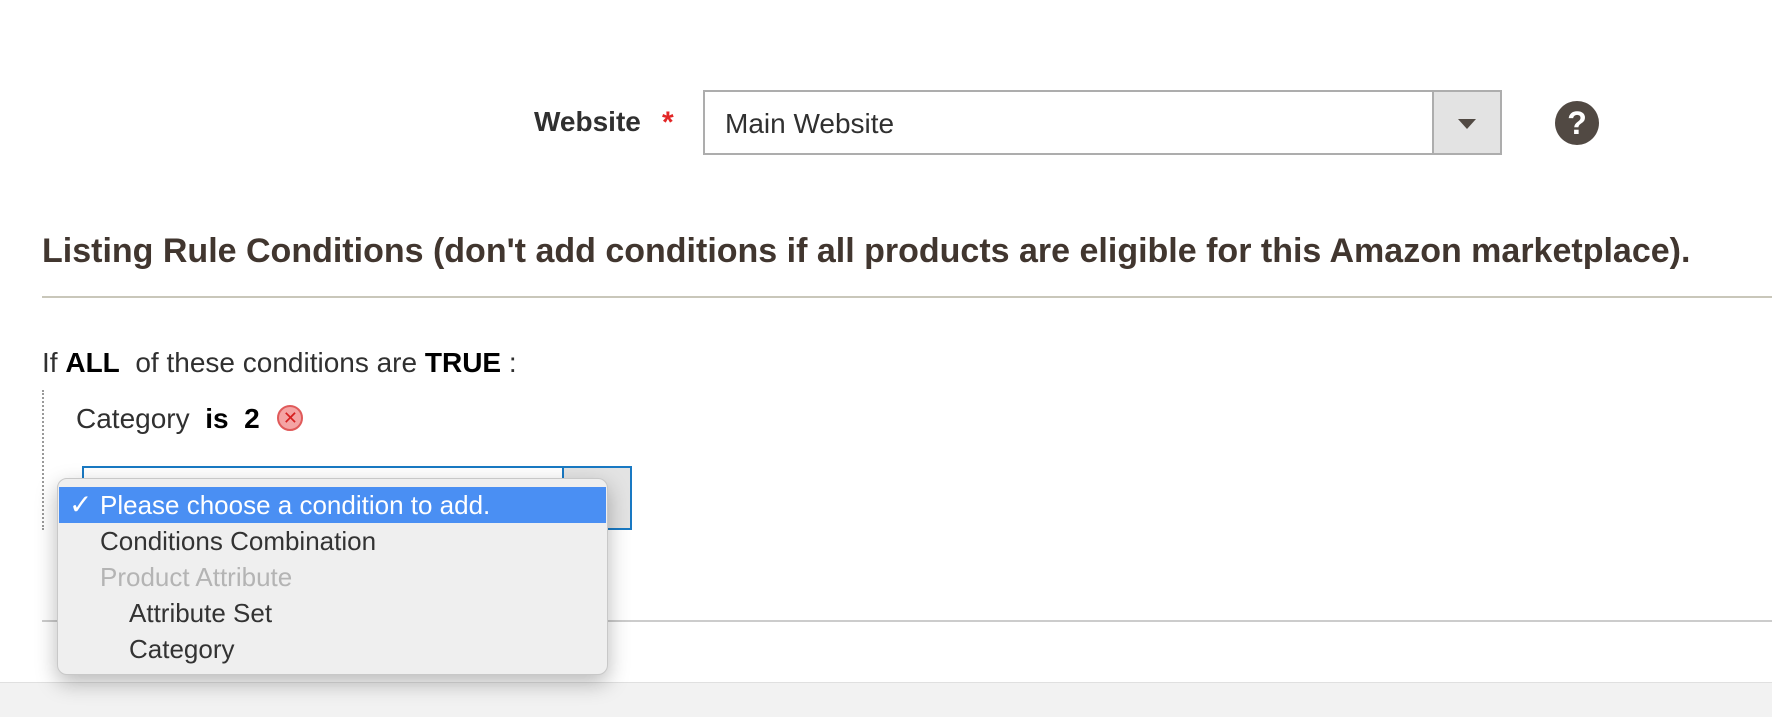  Describe the element at coordinates (43, 460) in the screenshot. I see `conditions-tree-line` at that location.